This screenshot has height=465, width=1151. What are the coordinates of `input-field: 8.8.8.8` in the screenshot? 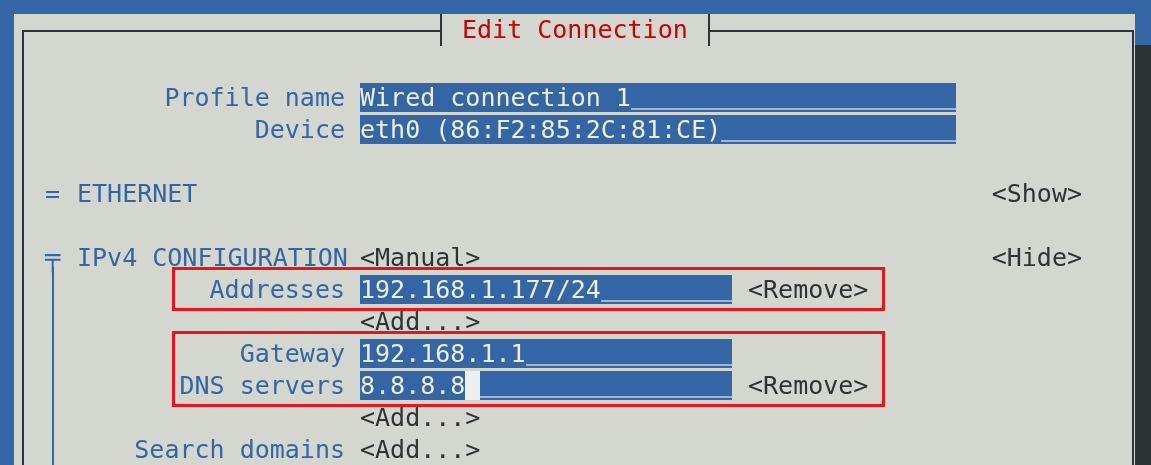 It's located at (546, 385).